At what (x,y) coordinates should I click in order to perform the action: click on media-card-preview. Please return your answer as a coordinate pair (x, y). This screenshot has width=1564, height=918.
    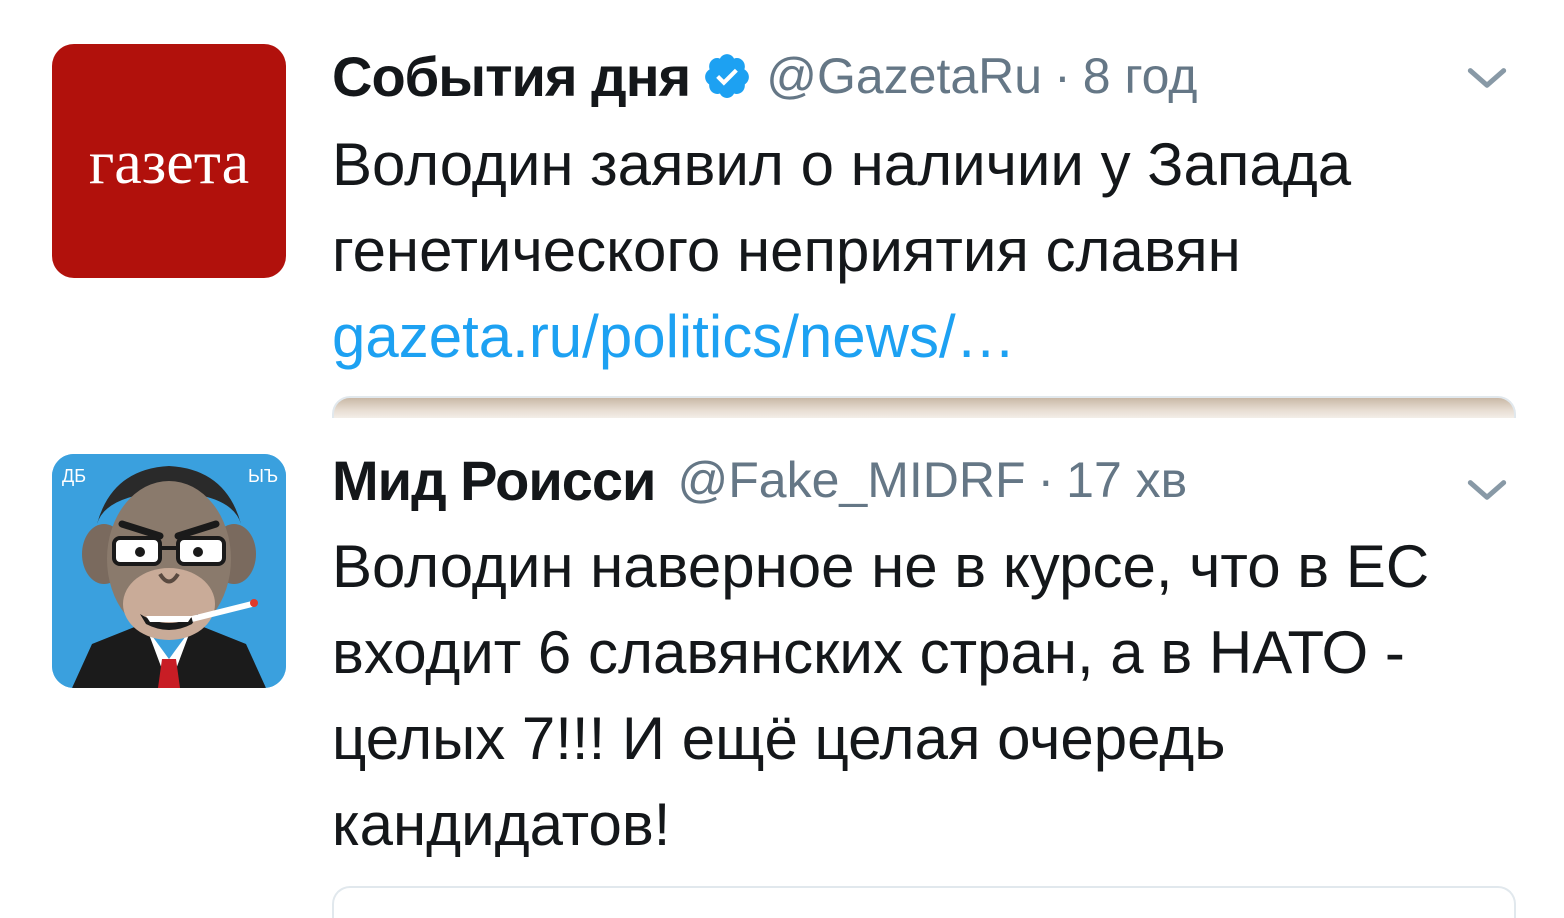
    Looking at the image, I should click on (924, 407).